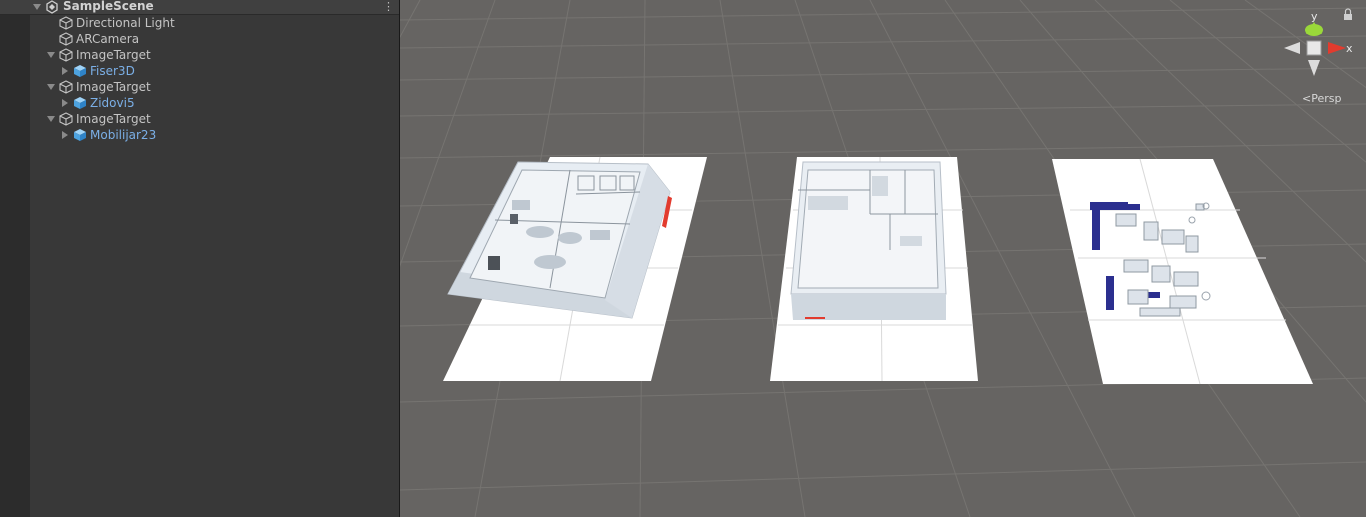  Describe the element at coordinates (199, 103) in the screenshot. I see `hierarchy-item-zidovi5: Zidovi5` at that location.